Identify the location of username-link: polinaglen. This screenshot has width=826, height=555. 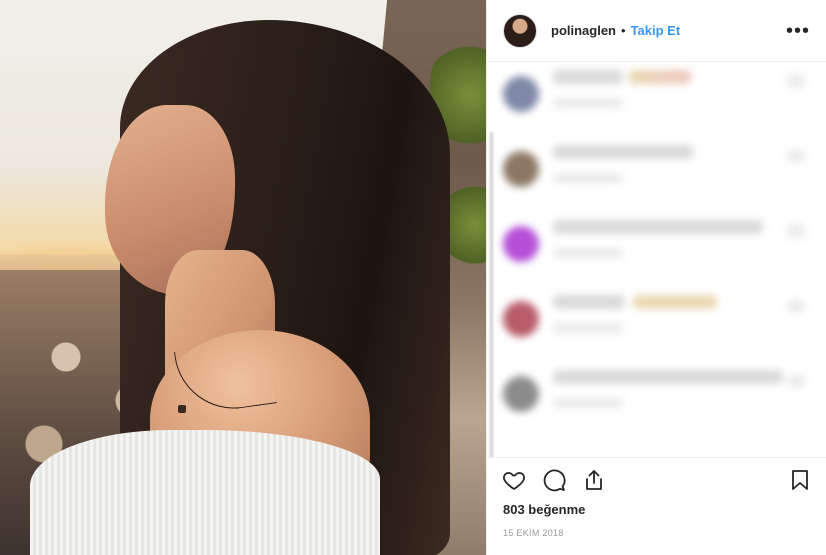
(583, 30).